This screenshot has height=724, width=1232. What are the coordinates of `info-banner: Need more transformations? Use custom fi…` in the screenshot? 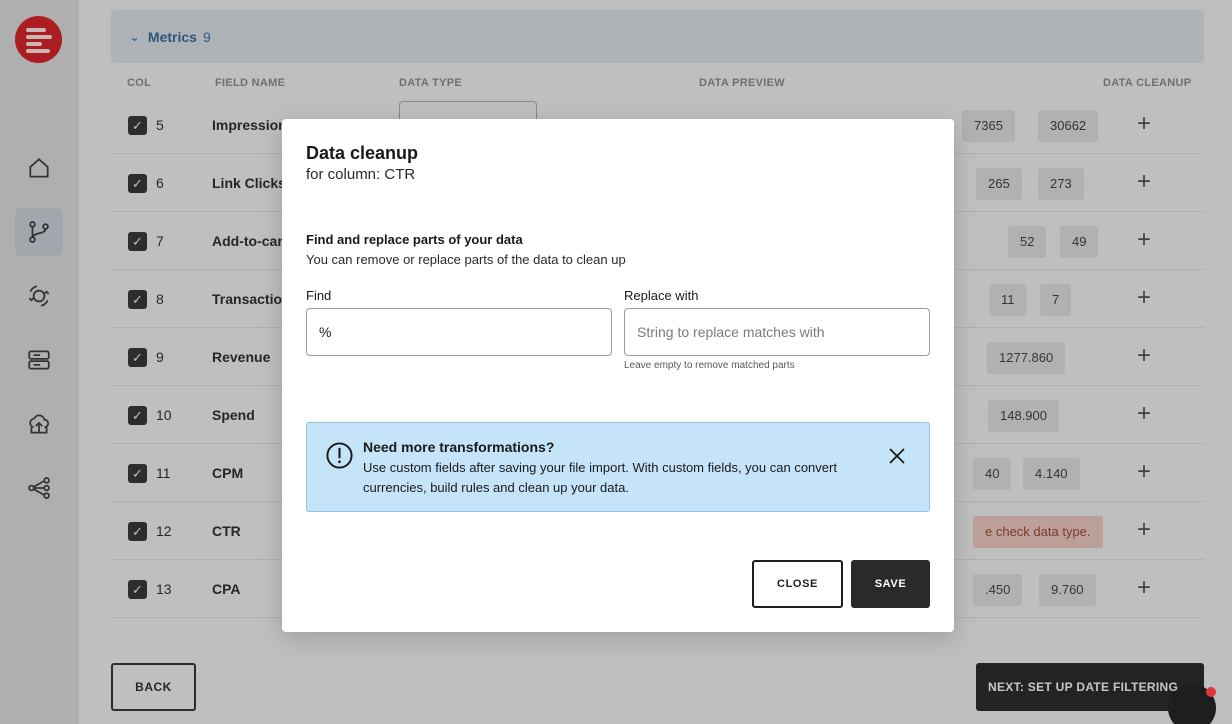 It's located at (618, 467).